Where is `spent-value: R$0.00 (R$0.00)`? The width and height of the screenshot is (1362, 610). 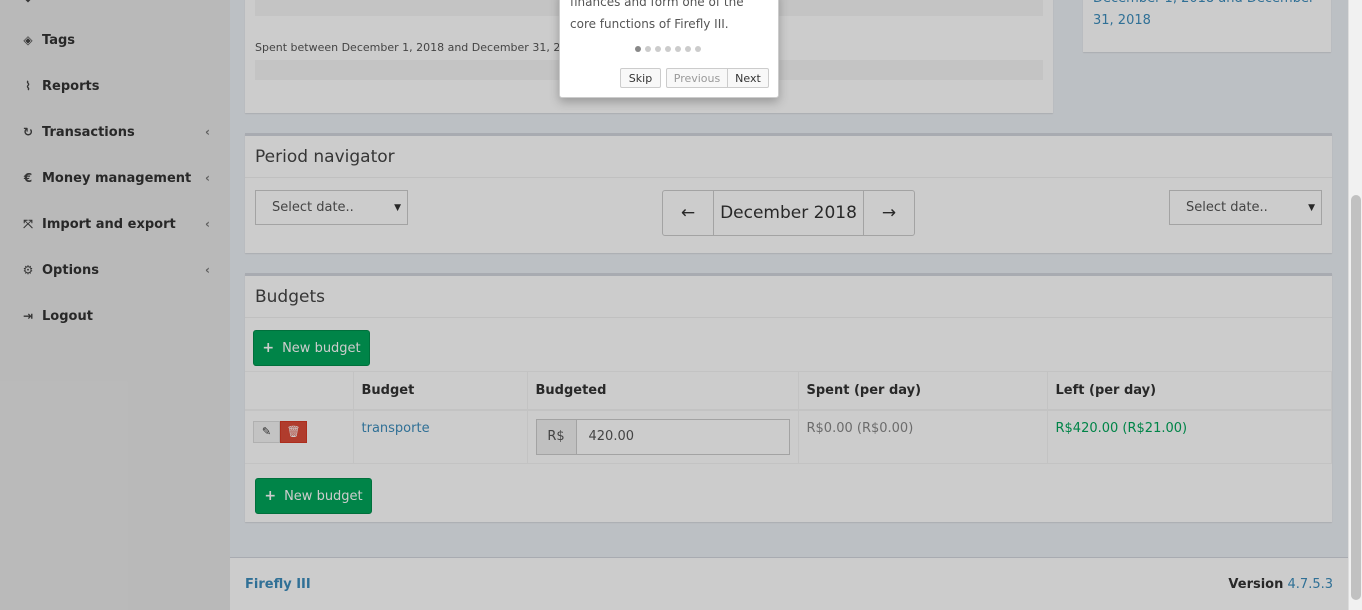 spent-value: R$0.00 (R$0.00) is located at coordinates (860, 428).